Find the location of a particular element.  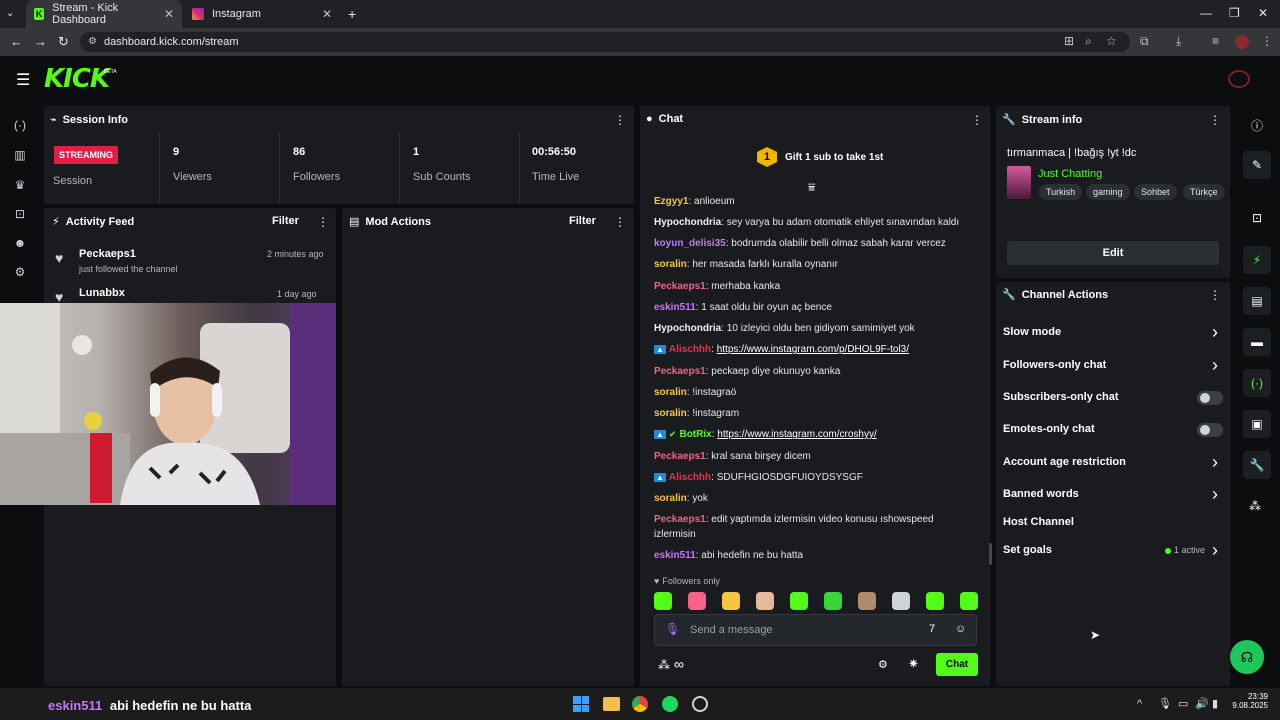

file-explorer-icon is located at coordinates (611, 704).